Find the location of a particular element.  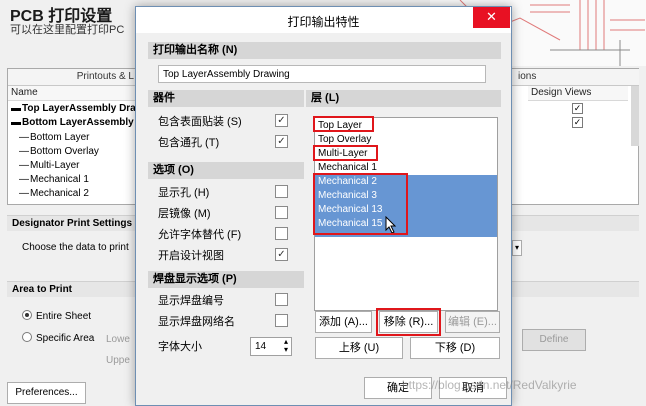

dialog-title: 打印输出特性 is located at coordinates (323, 22).